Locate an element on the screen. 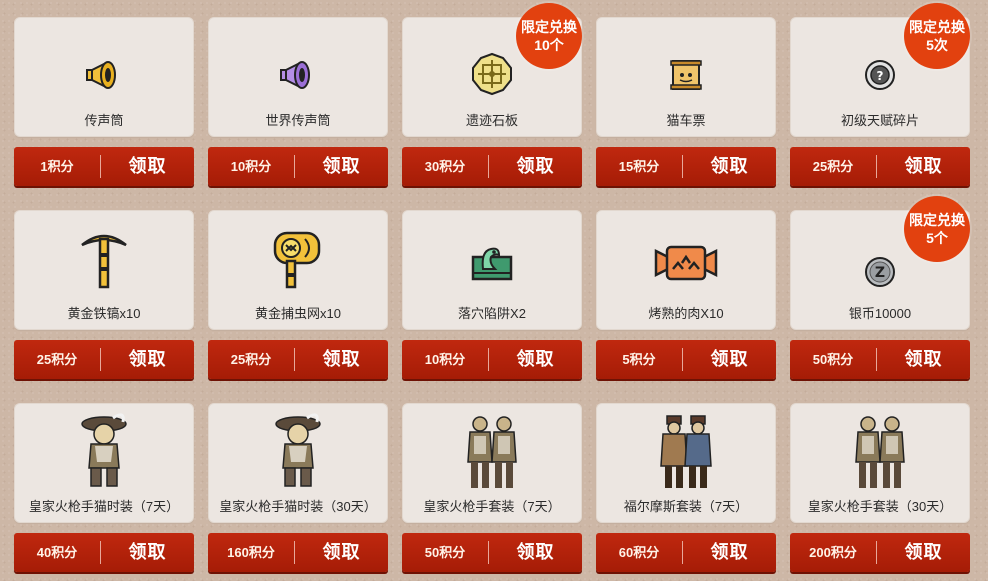 The image size is (988, 581). reward-card: 黄金捕虫网x10 is located at coordinates (298, 270).